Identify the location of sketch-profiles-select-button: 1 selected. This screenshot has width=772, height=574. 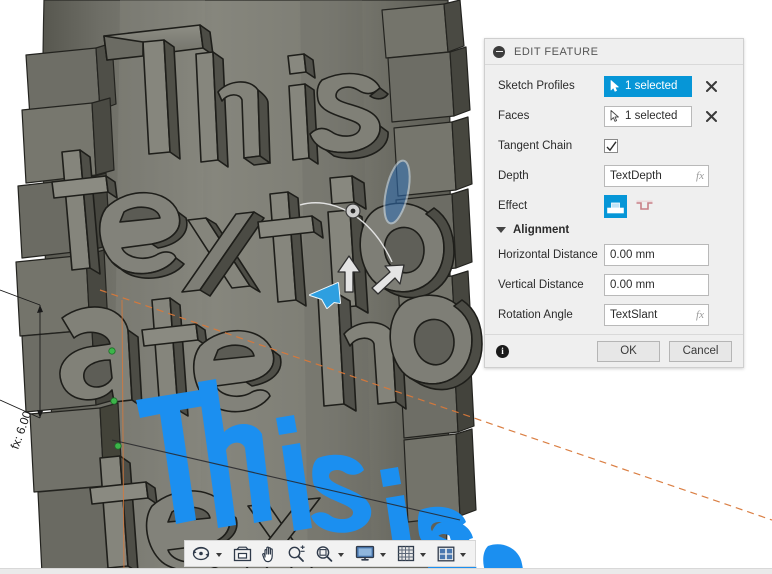
(648, 86).